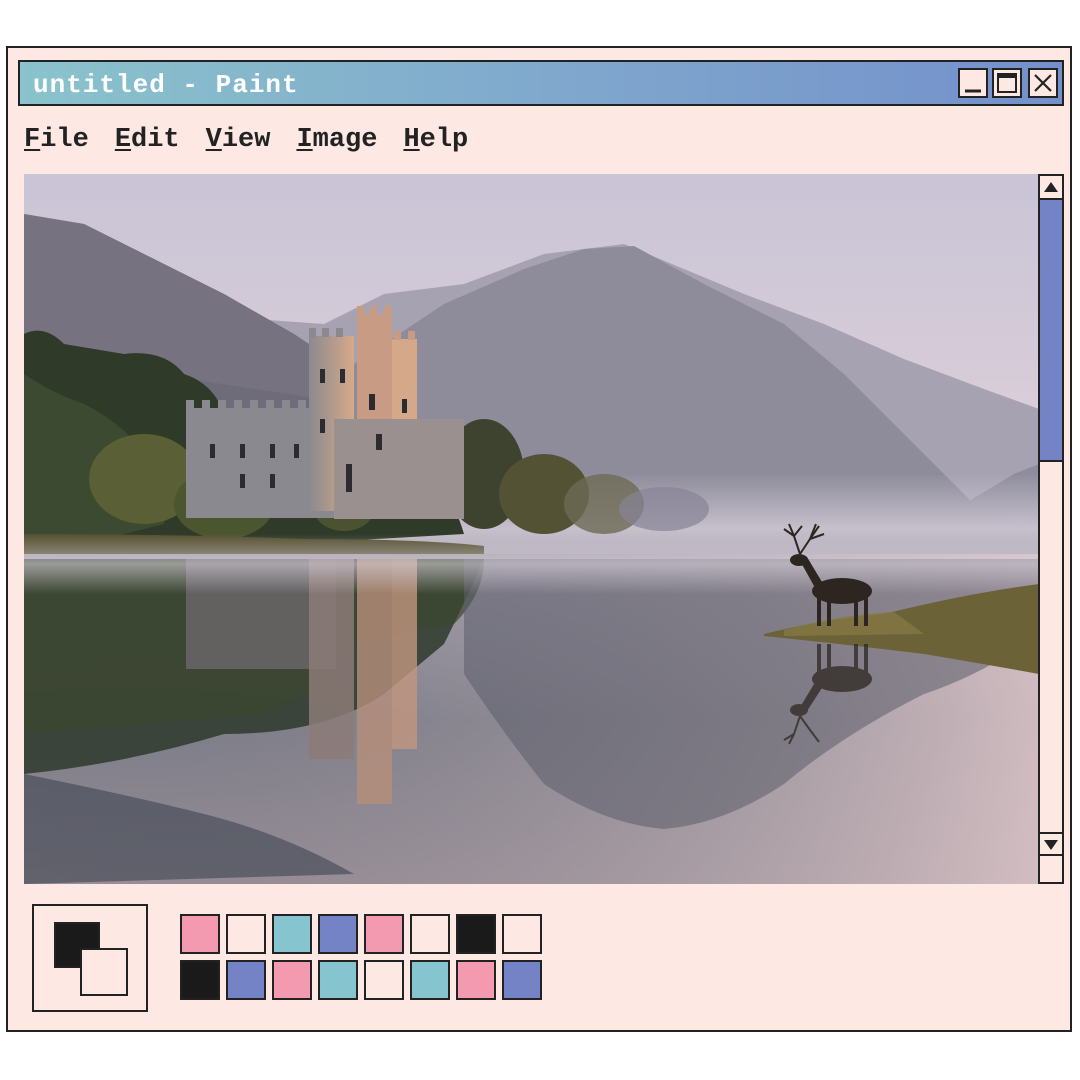 The height and width of the screenshot is (1080, 1080). I want to click on close-button, so click(1043, 83).